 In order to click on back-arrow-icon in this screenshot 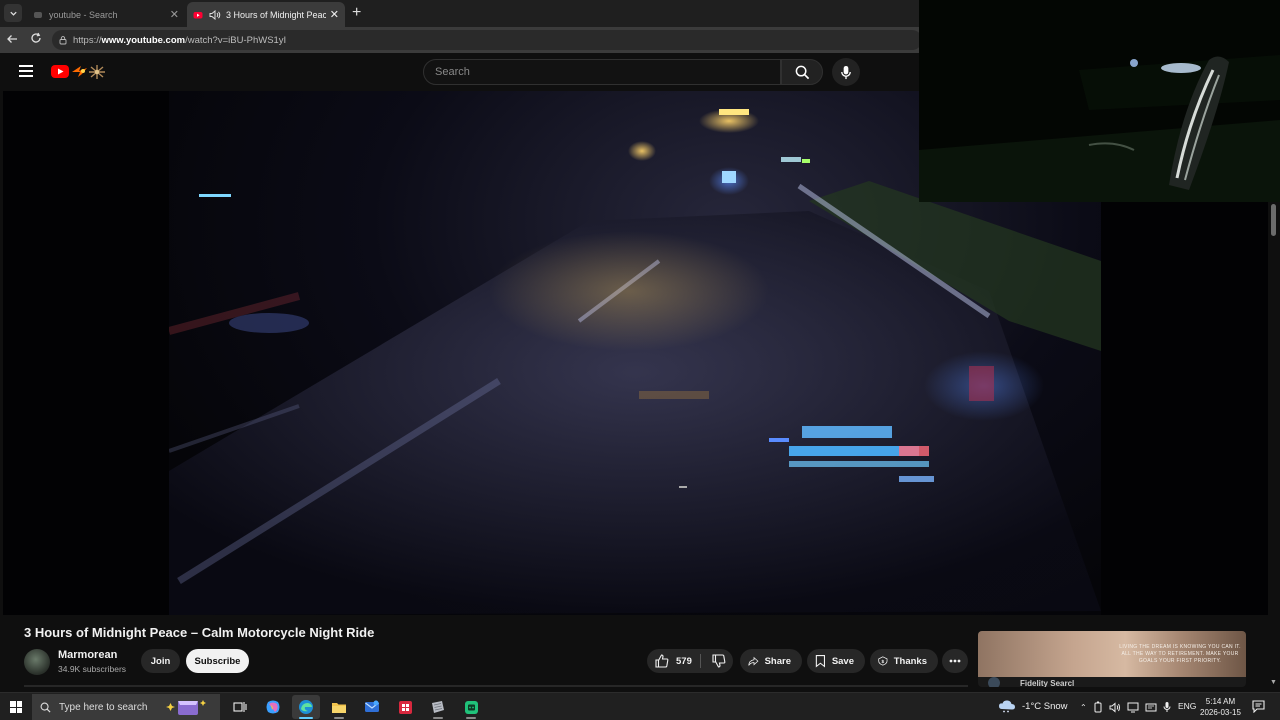, I will do `click(12, 40)`.